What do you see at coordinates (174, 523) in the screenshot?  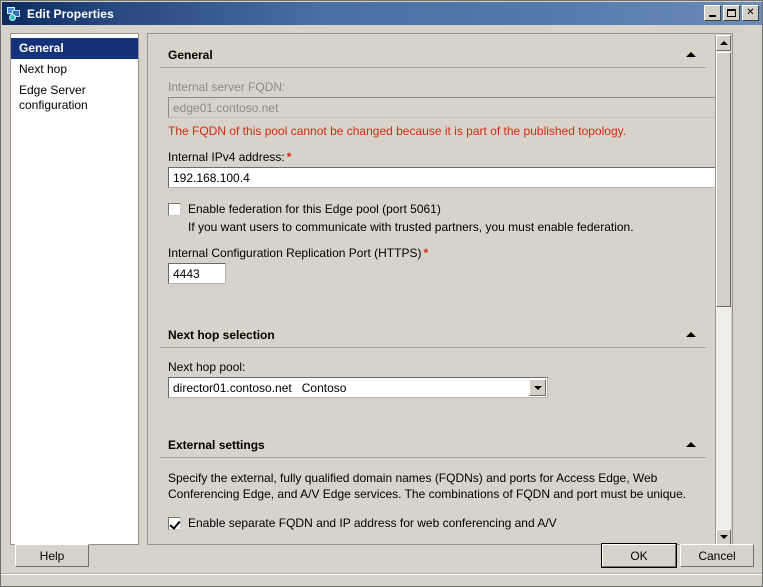 I see `separate-fqdn-checkbox` at bounding box center [174, 523].